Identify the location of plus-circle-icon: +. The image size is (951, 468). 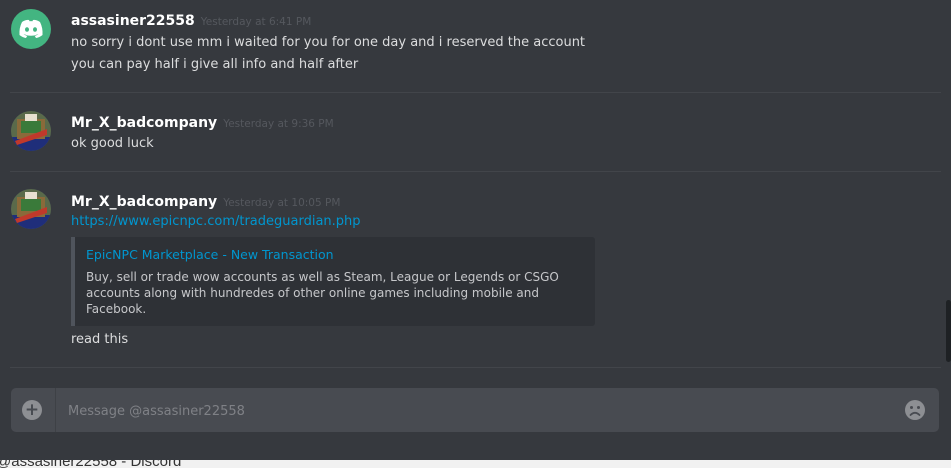
(32, 410).